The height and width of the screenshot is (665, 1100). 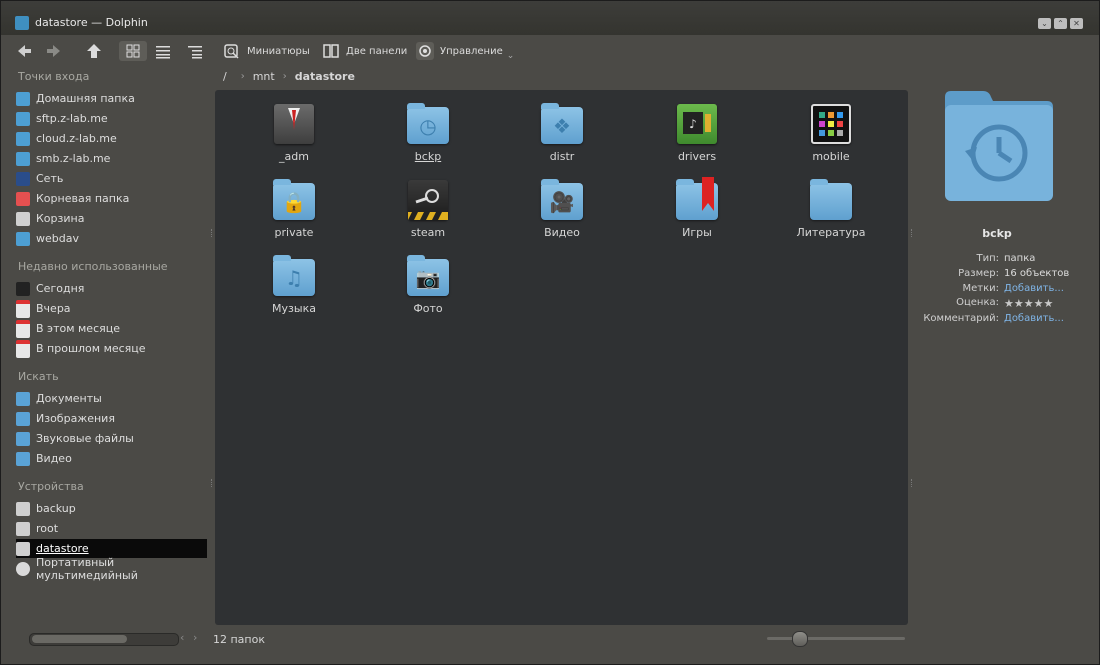 I want to click on zoom-slider, so click(x=836, y=639).